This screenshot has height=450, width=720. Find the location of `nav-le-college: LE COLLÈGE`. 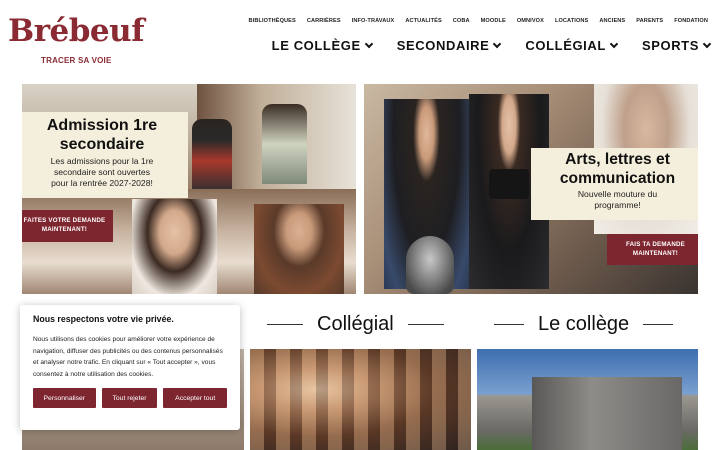

nav-le-college: LE COLLÈGE is located at coordinates (322, 45).